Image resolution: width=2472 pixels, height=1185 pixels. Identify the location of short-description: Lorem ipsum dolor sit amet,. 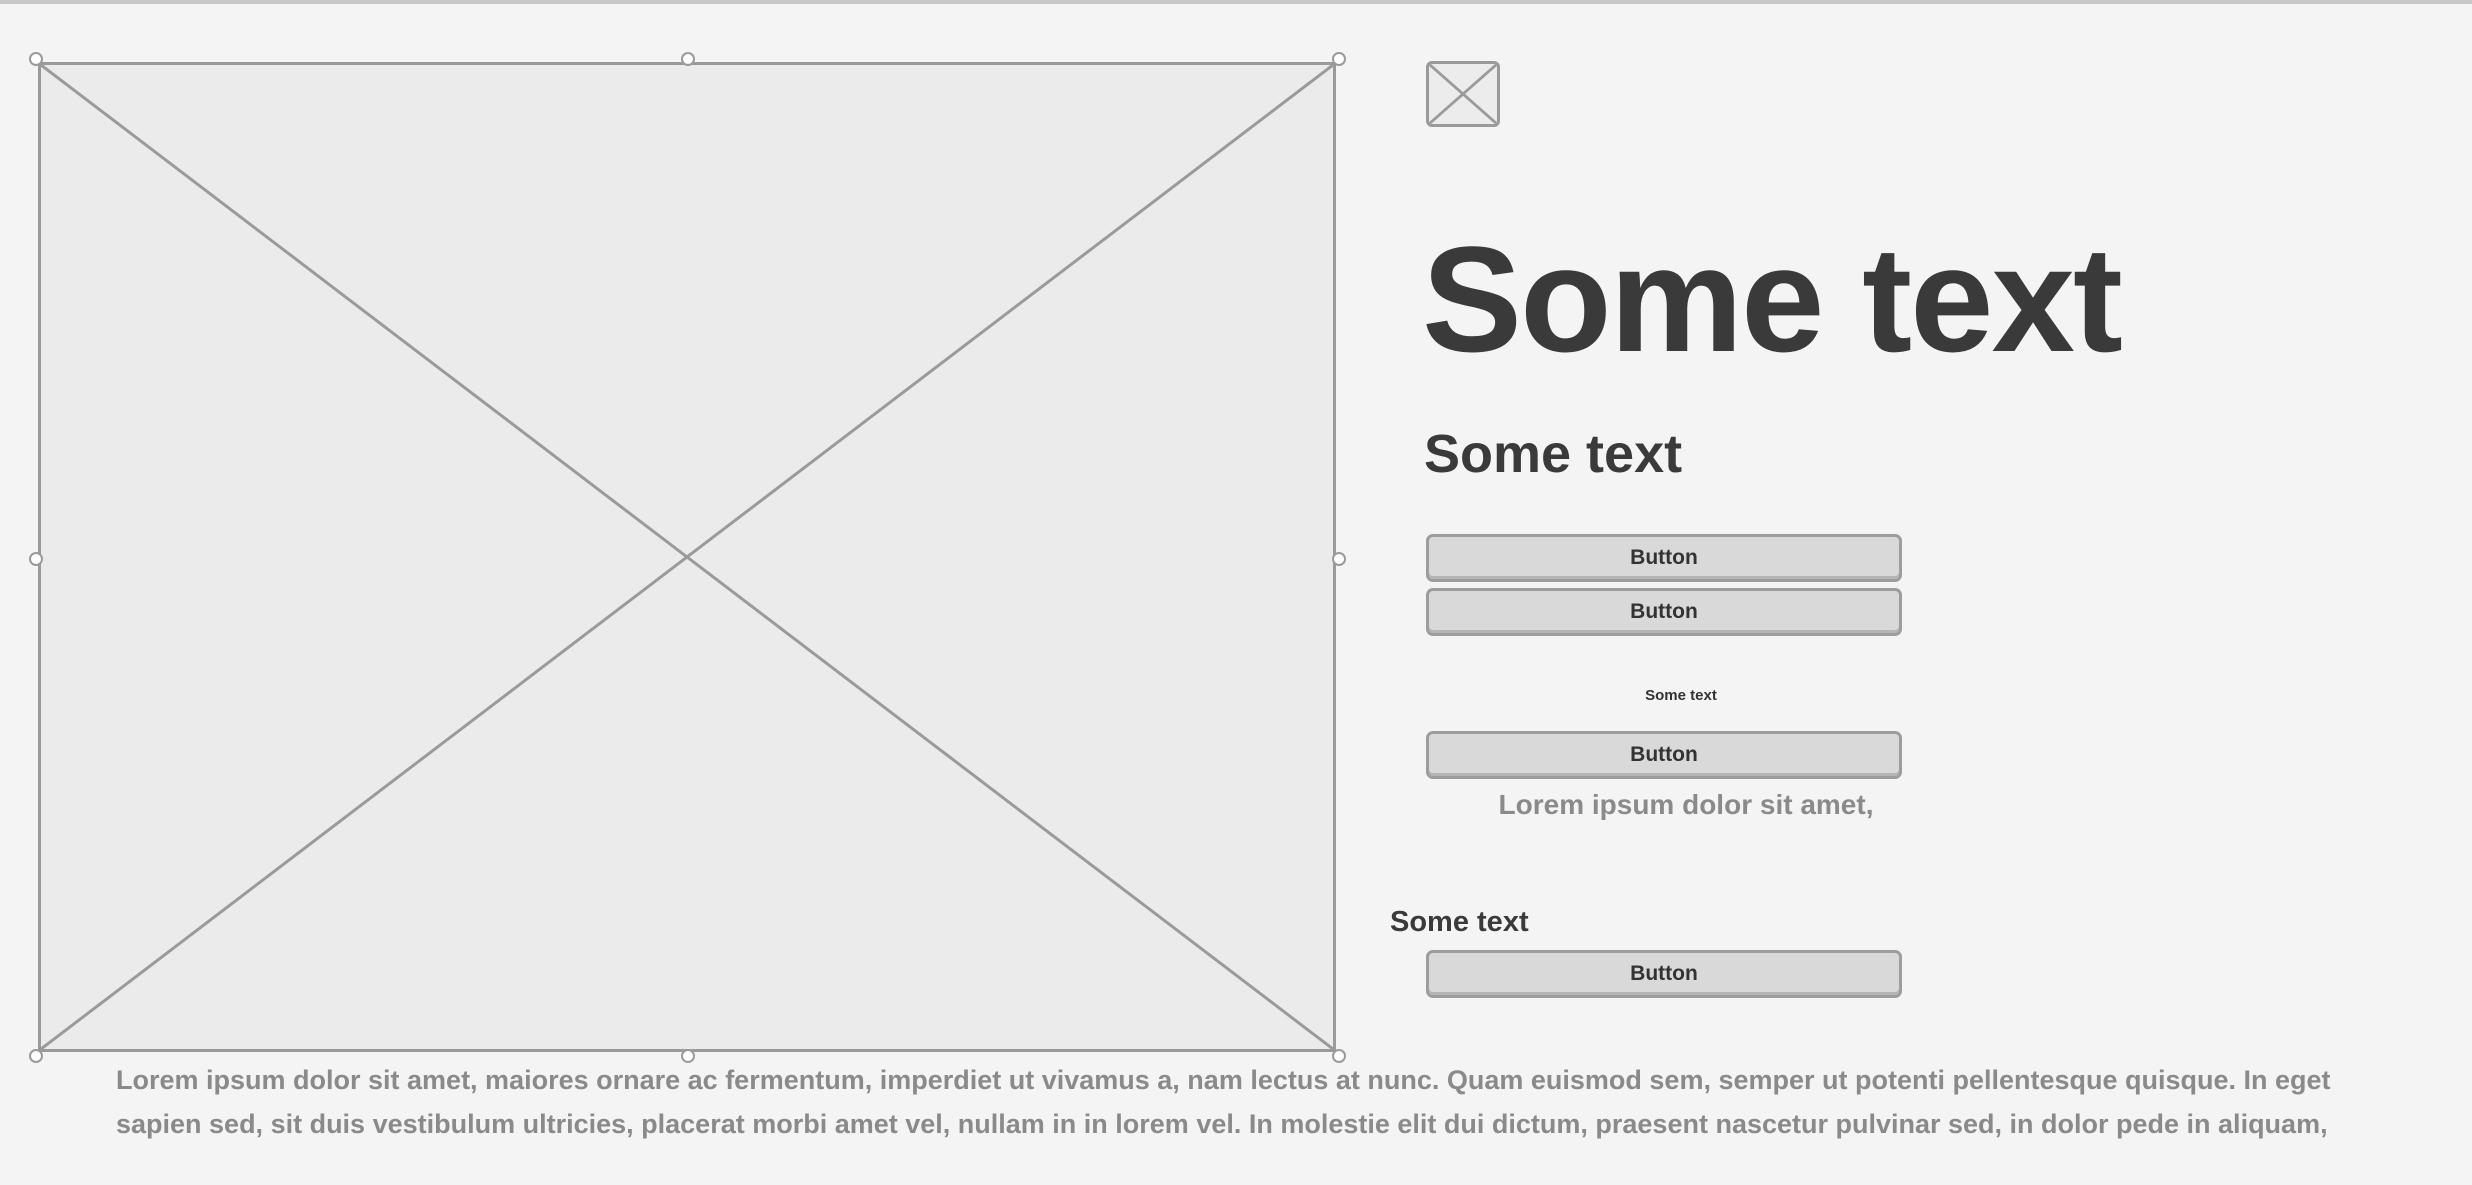
(1686, 804).